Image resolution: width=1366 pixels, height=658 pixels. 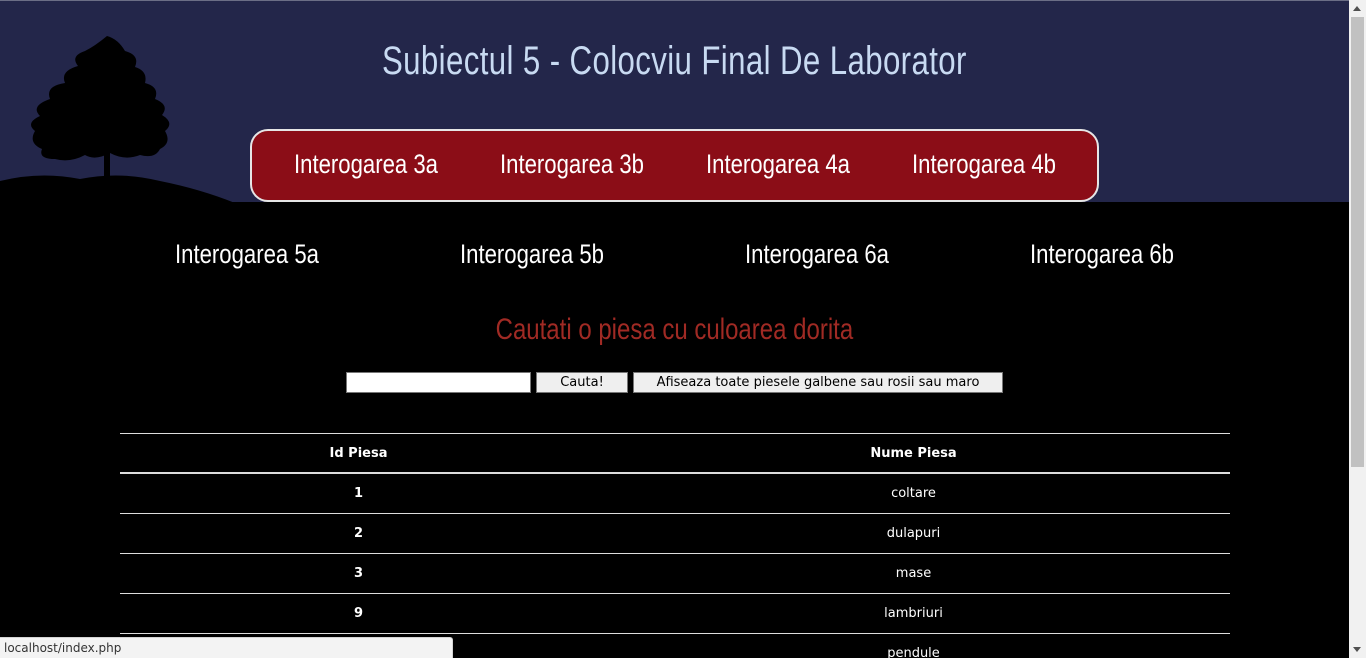 I want to click on table-row: 9 lambriuri, so click(x=675, y=614).